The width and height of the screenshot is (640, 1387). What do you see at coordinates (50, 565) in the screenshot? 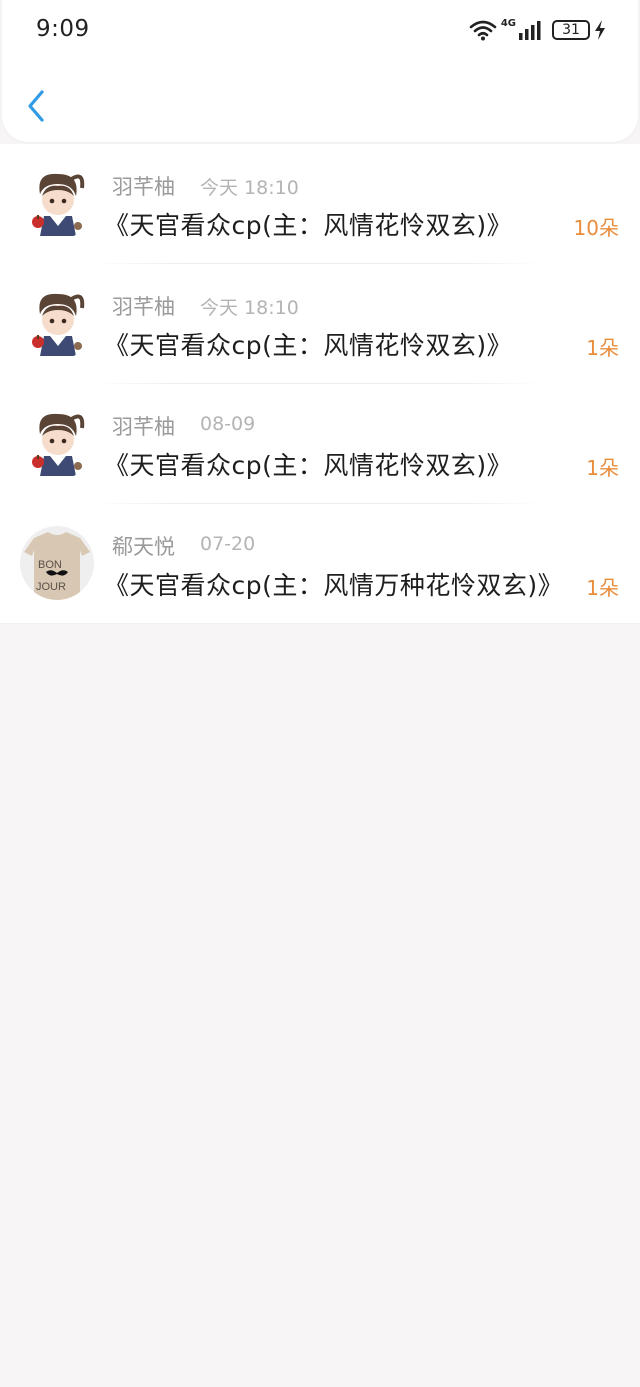
I see `tshirt-text-top: BON` at bounding box center [50, 565].